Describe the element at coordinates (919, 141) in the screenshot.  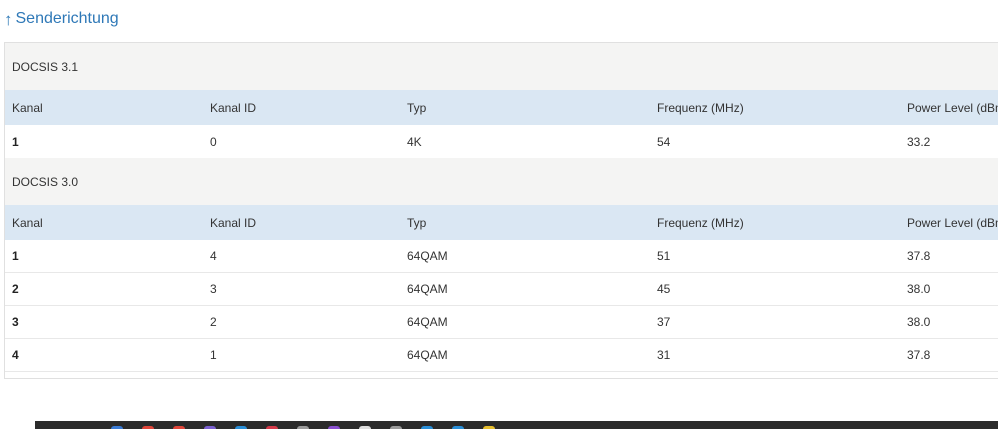
I see `cell-power-level: 33.2` at that location.